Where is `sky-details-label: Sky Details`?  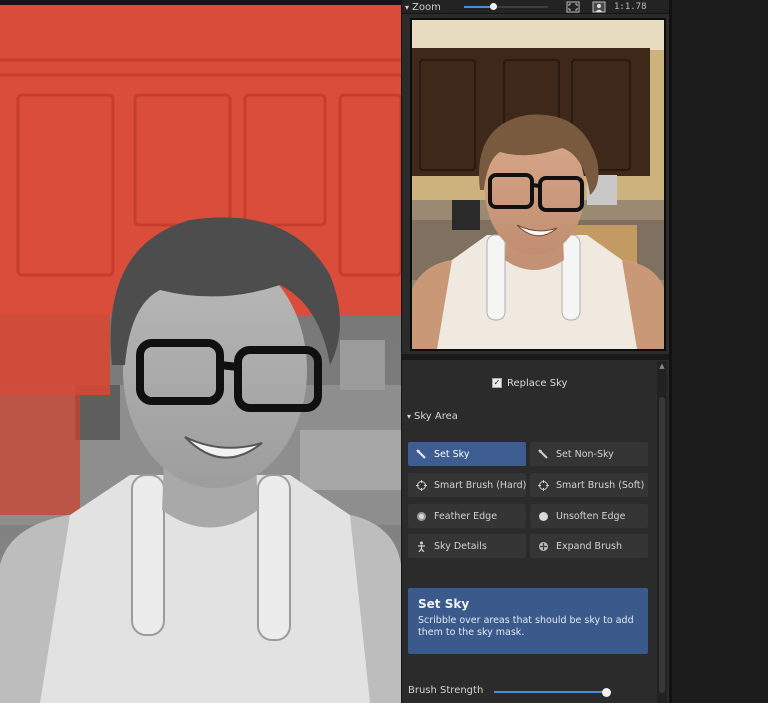 sky-details-label: Sky Details is located at coordinates (460, 546).